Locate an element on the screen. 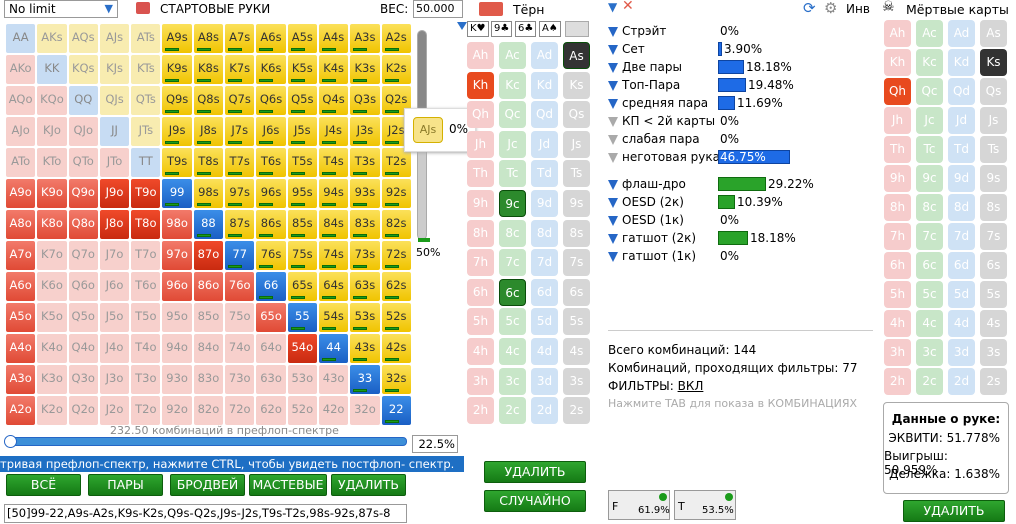 This screenshot has width=1016, height=524. hand-cell: 98o is located at coordinates (177, 224).